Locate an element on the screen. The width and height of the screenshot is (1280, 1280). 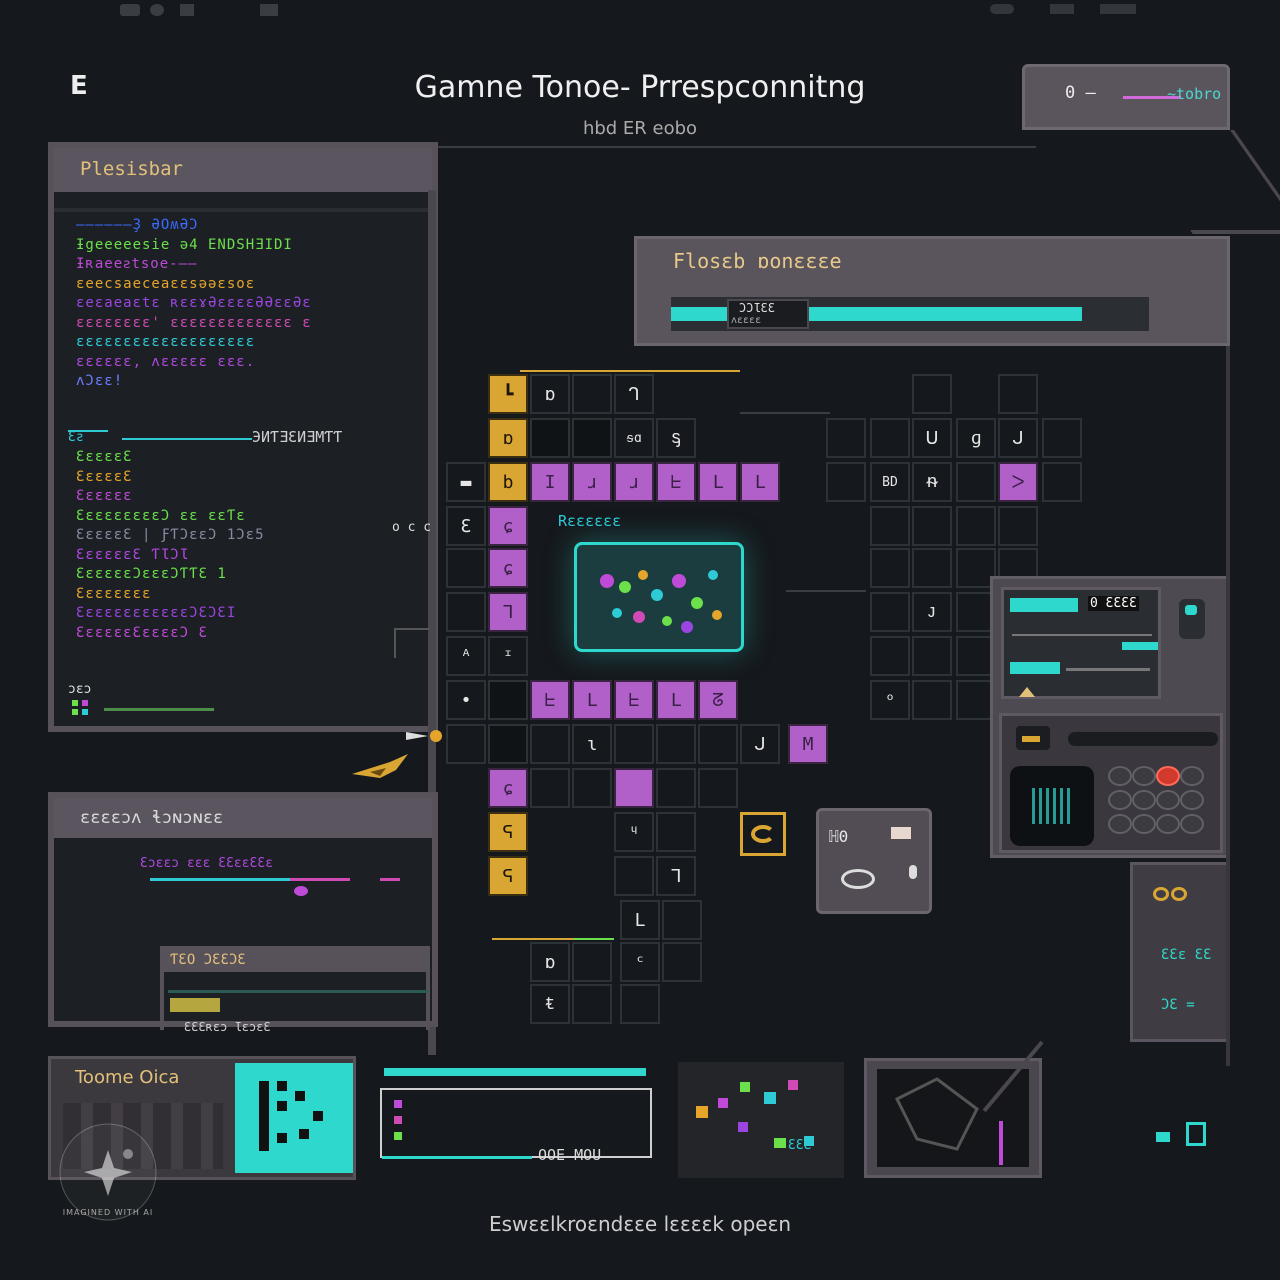
bottom-card-3: ƐƐƐ is located at coordinates (761, 1120).